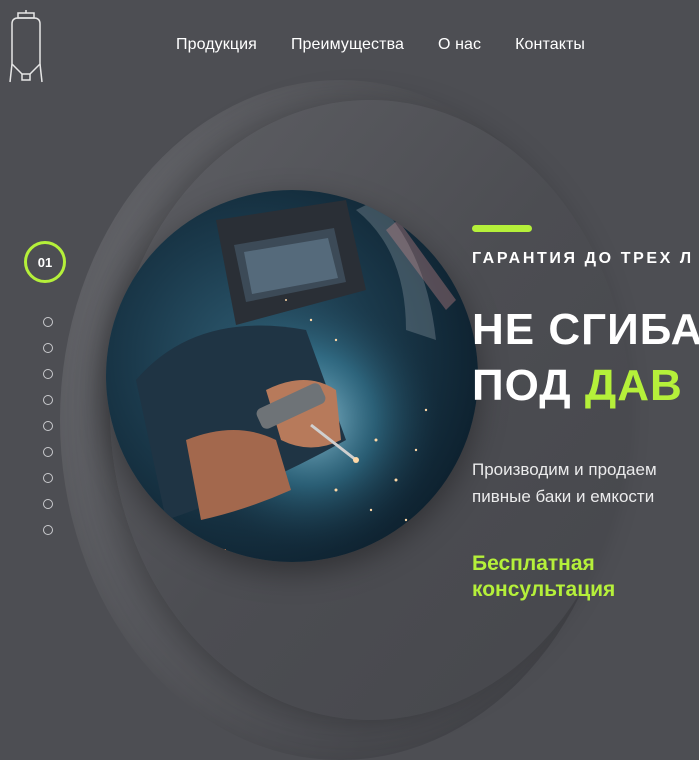  I want to click on headline-line-2-accent: ДАВ, so click(633, 385).